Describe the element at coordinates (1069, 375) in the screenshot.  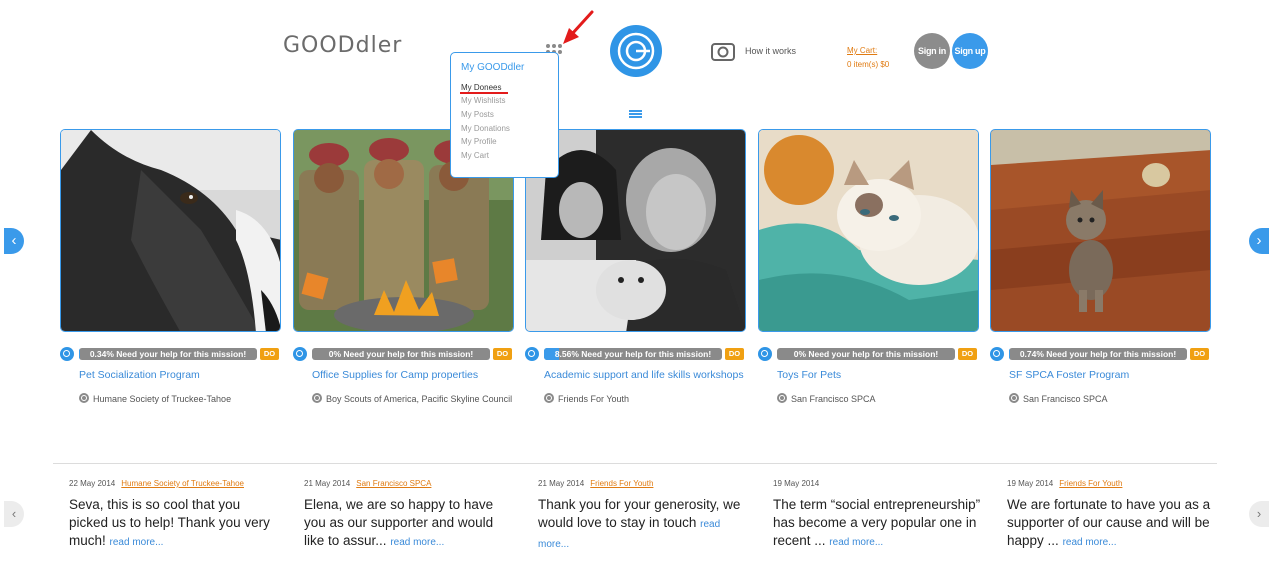
I see `card-title-link: SF SPCA Foster Program` at that location.